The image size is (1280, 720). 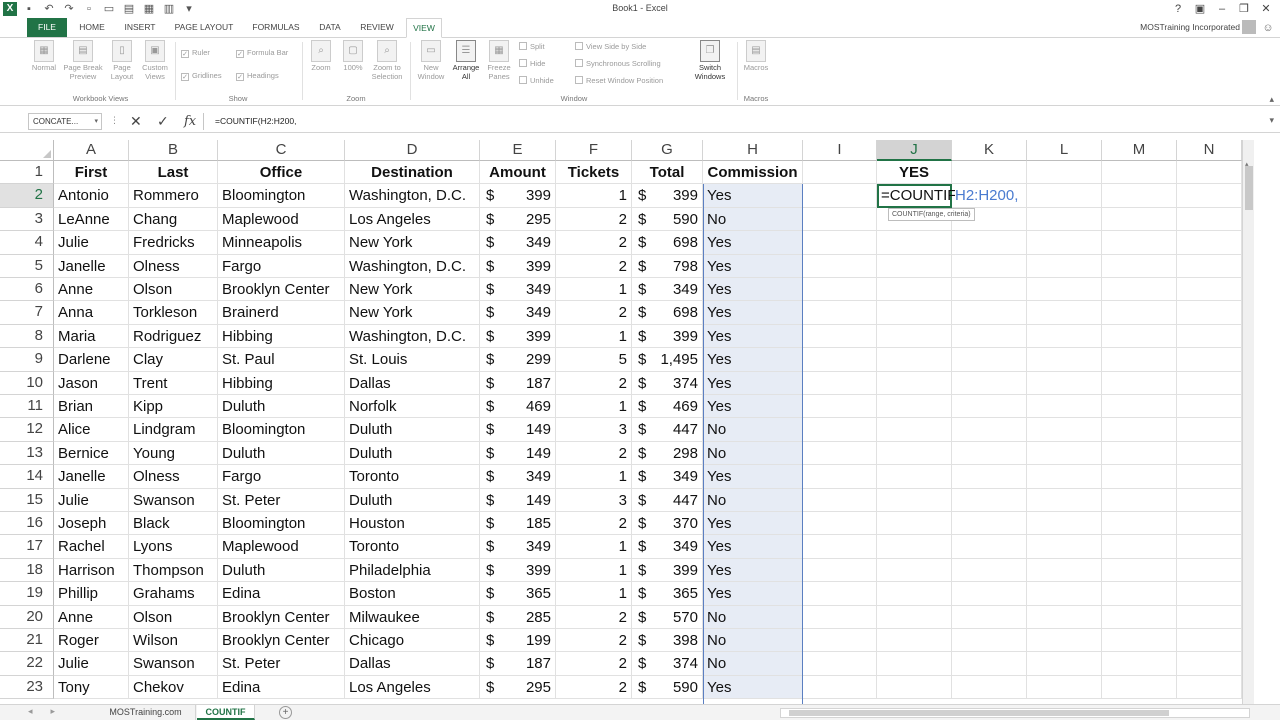 What do you see at coordinates (173, 500) in the screenshot?
I see `cell-b15: Swanson` at bounding box center [173, 500].